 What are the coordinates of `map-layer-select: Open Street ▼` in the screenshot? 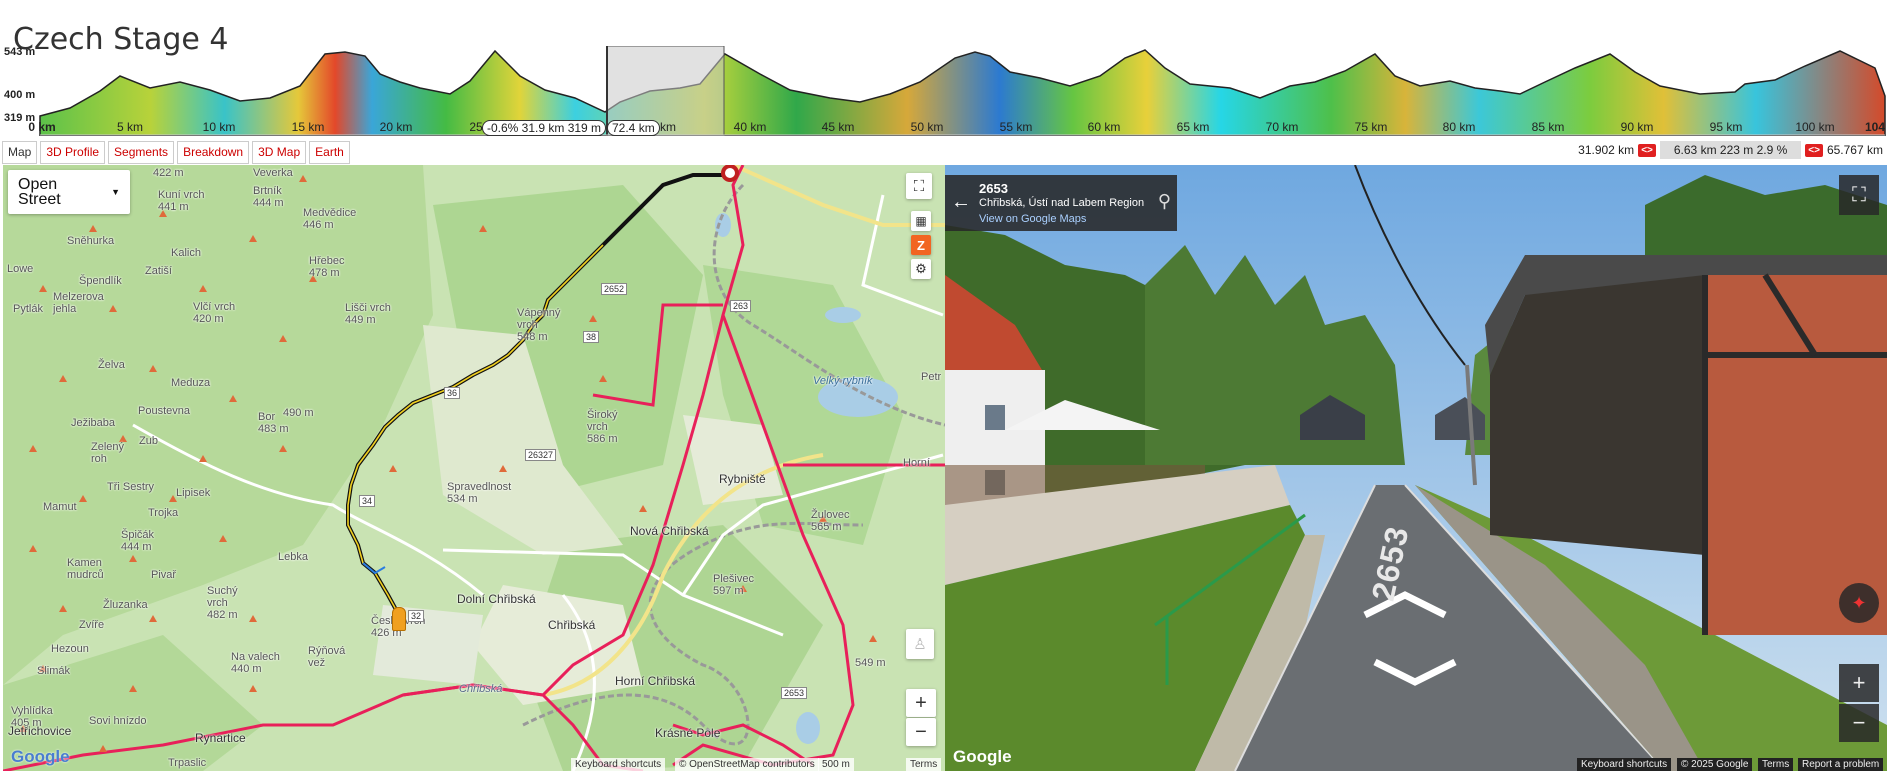 It's located at (69, 192).